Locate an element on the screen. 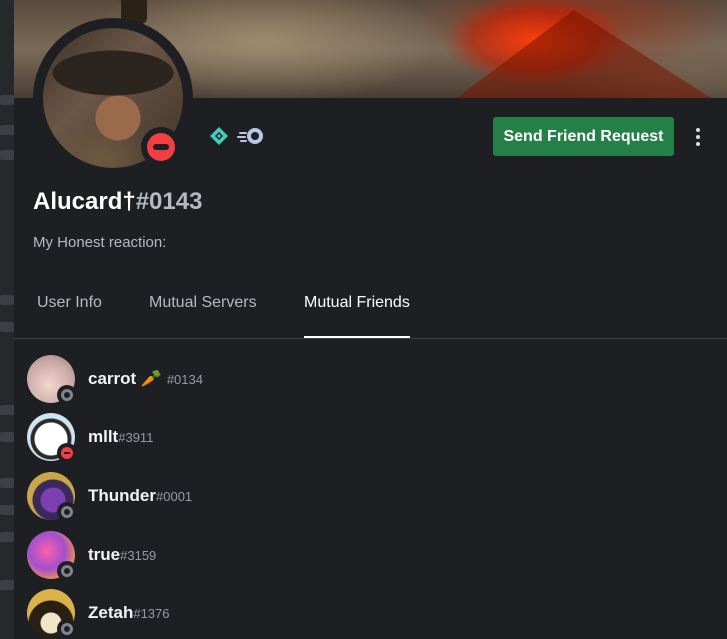 The width and height of the screenshot is (727, 639). friend-name: mllt#3911 is located at coordinates (121, 436).